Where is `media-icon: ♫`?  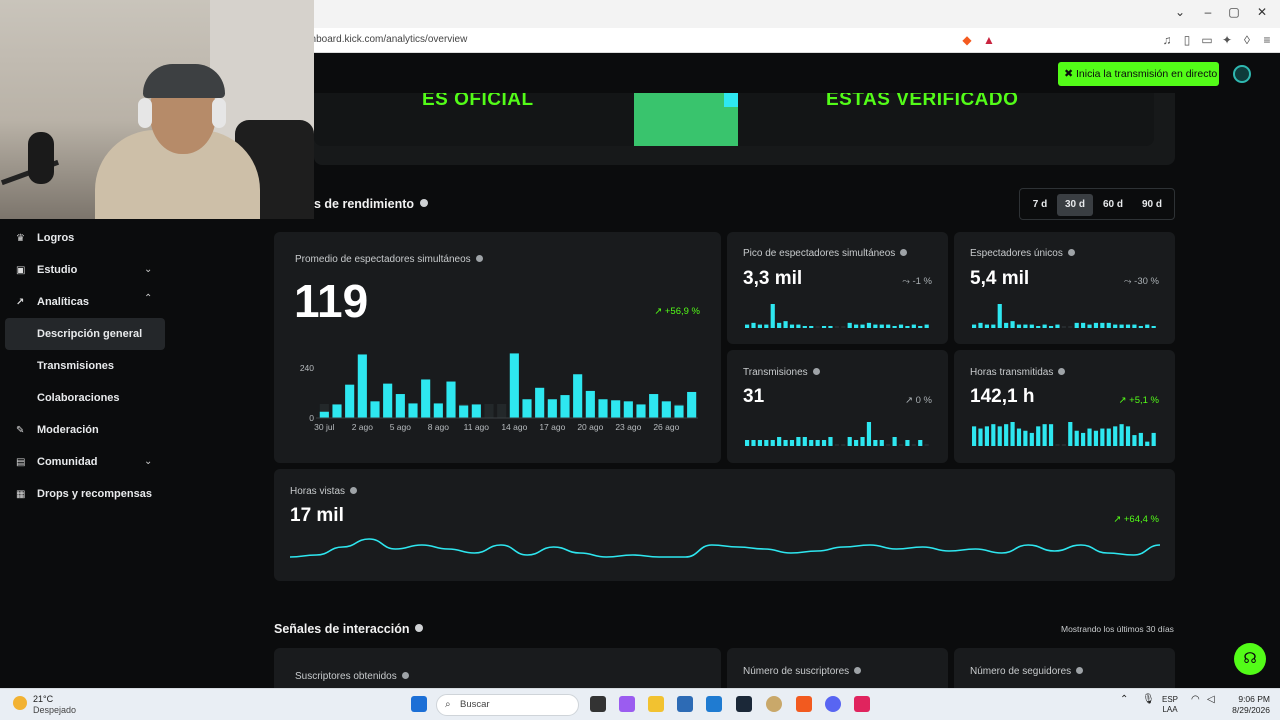
media-icon: ♫ is located at coordinates (1167, 40).